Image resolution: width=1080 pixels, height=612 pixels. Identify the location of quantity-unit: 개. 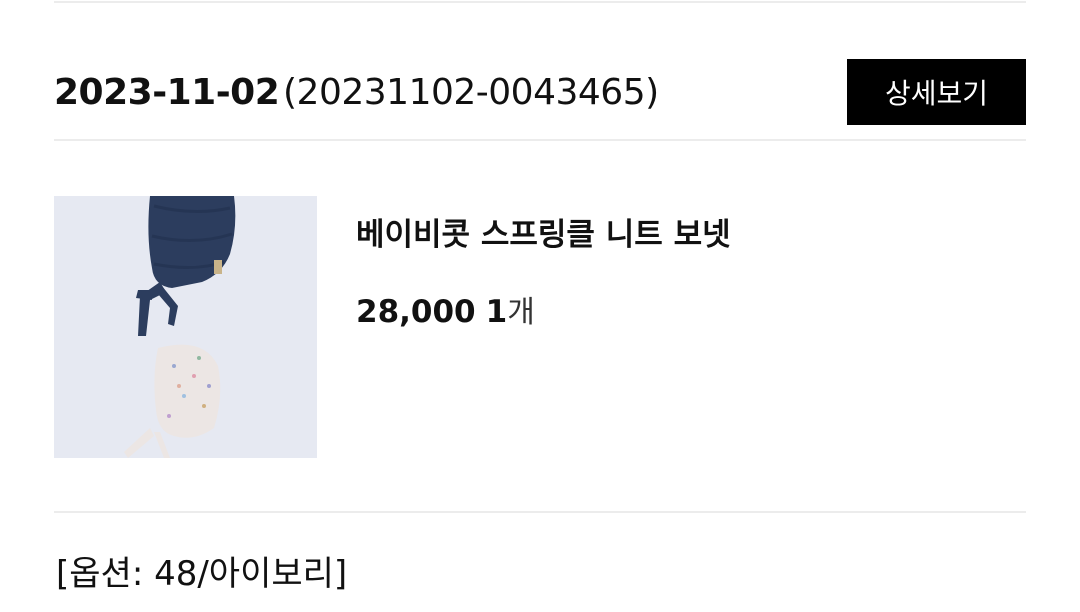
(521, 312).